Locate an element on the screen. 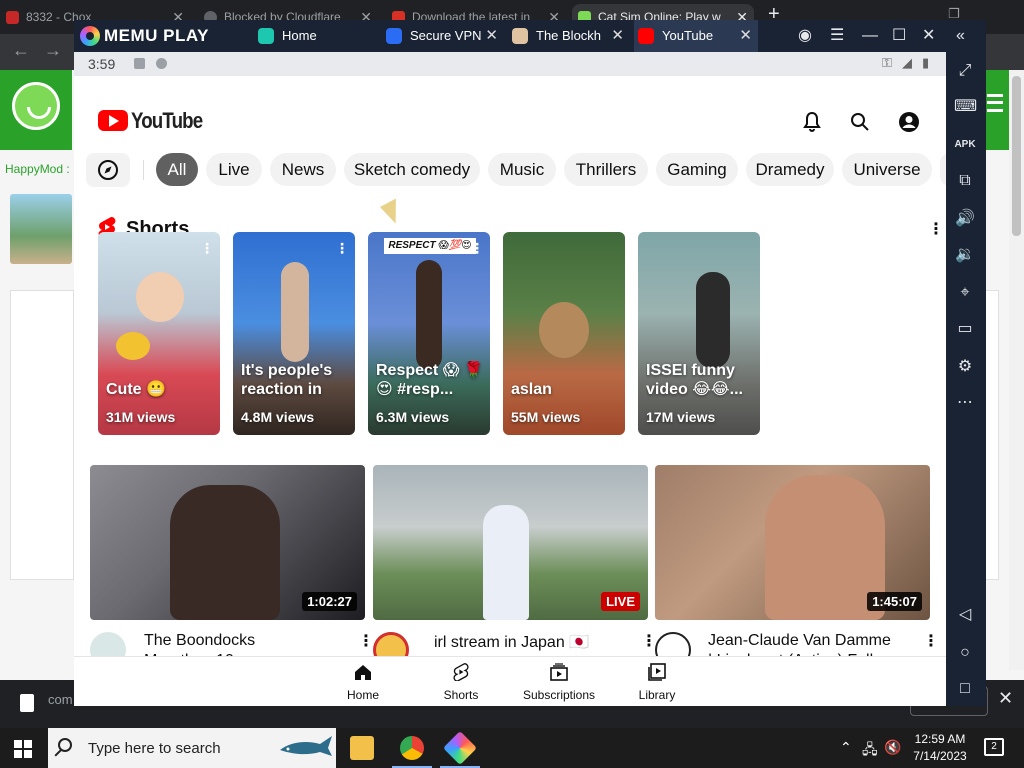 This screenshot has width=1024, height=768. happymod-label: HappyMod : is located at coordinates (37, 169).